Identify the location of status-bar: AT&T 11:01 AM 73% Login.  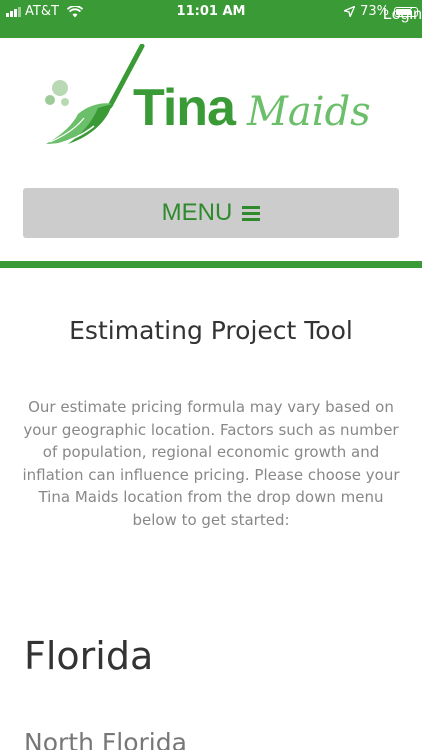
(211, 19).